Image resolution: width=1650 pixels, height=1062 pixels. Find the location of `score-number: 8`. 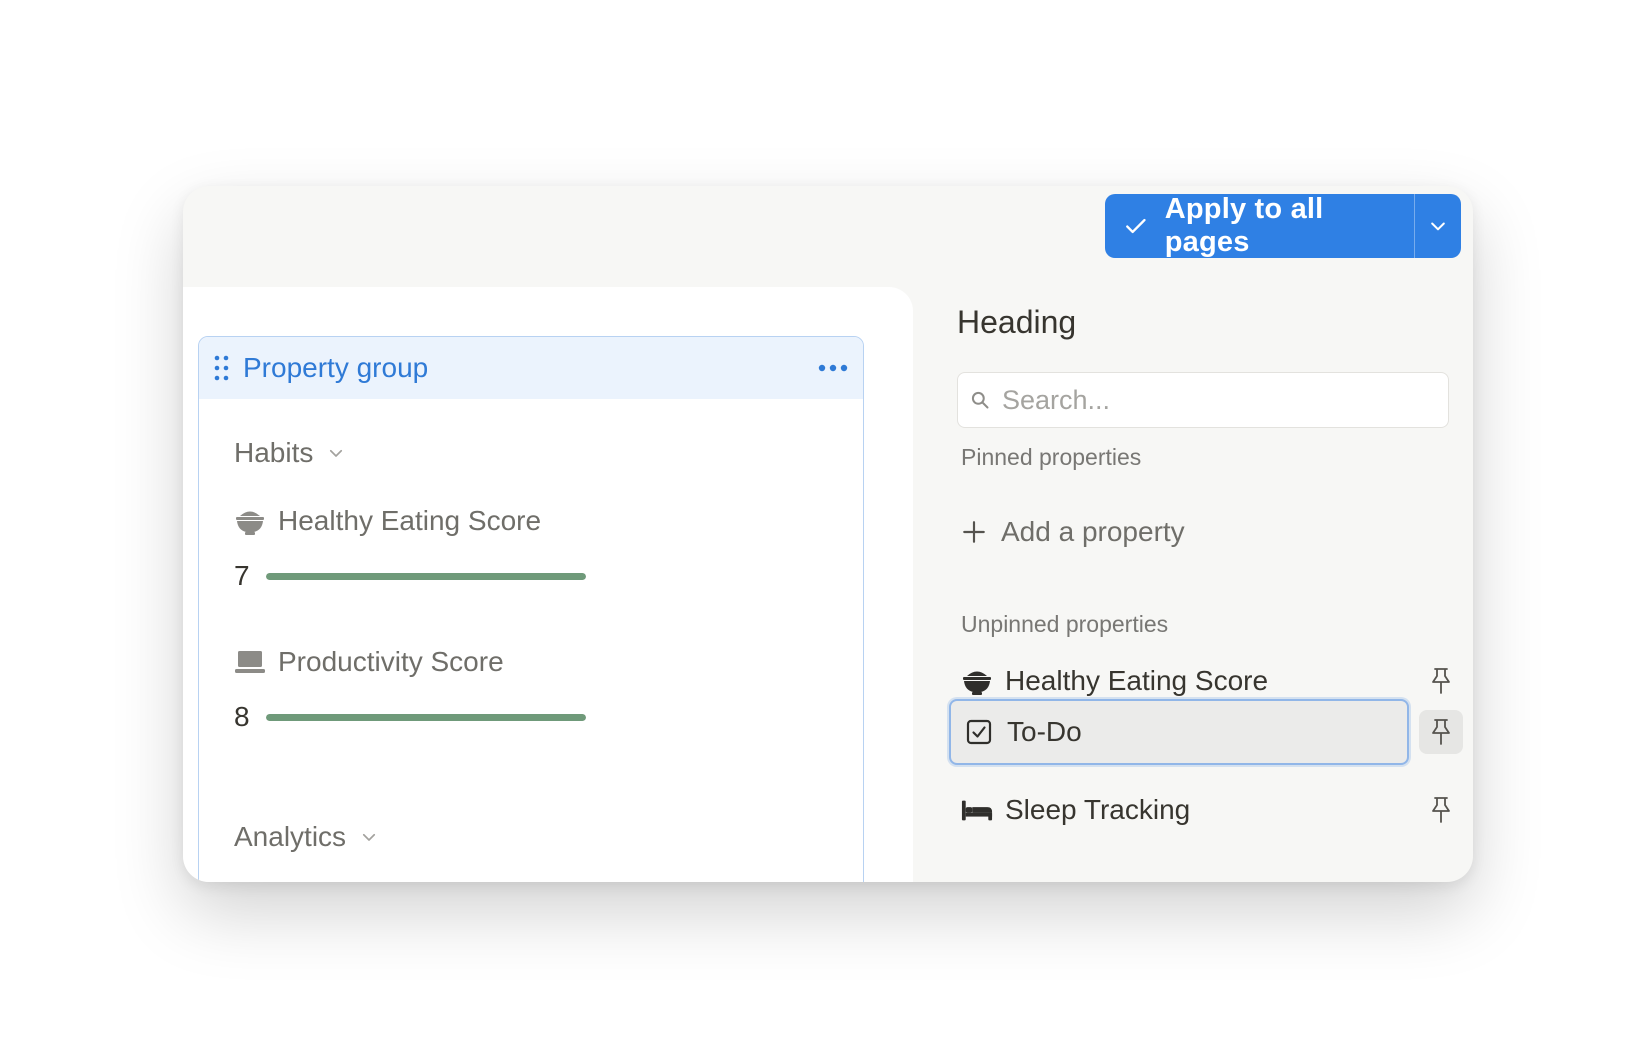

score-number: 8 is located at coordinates (242, 716).